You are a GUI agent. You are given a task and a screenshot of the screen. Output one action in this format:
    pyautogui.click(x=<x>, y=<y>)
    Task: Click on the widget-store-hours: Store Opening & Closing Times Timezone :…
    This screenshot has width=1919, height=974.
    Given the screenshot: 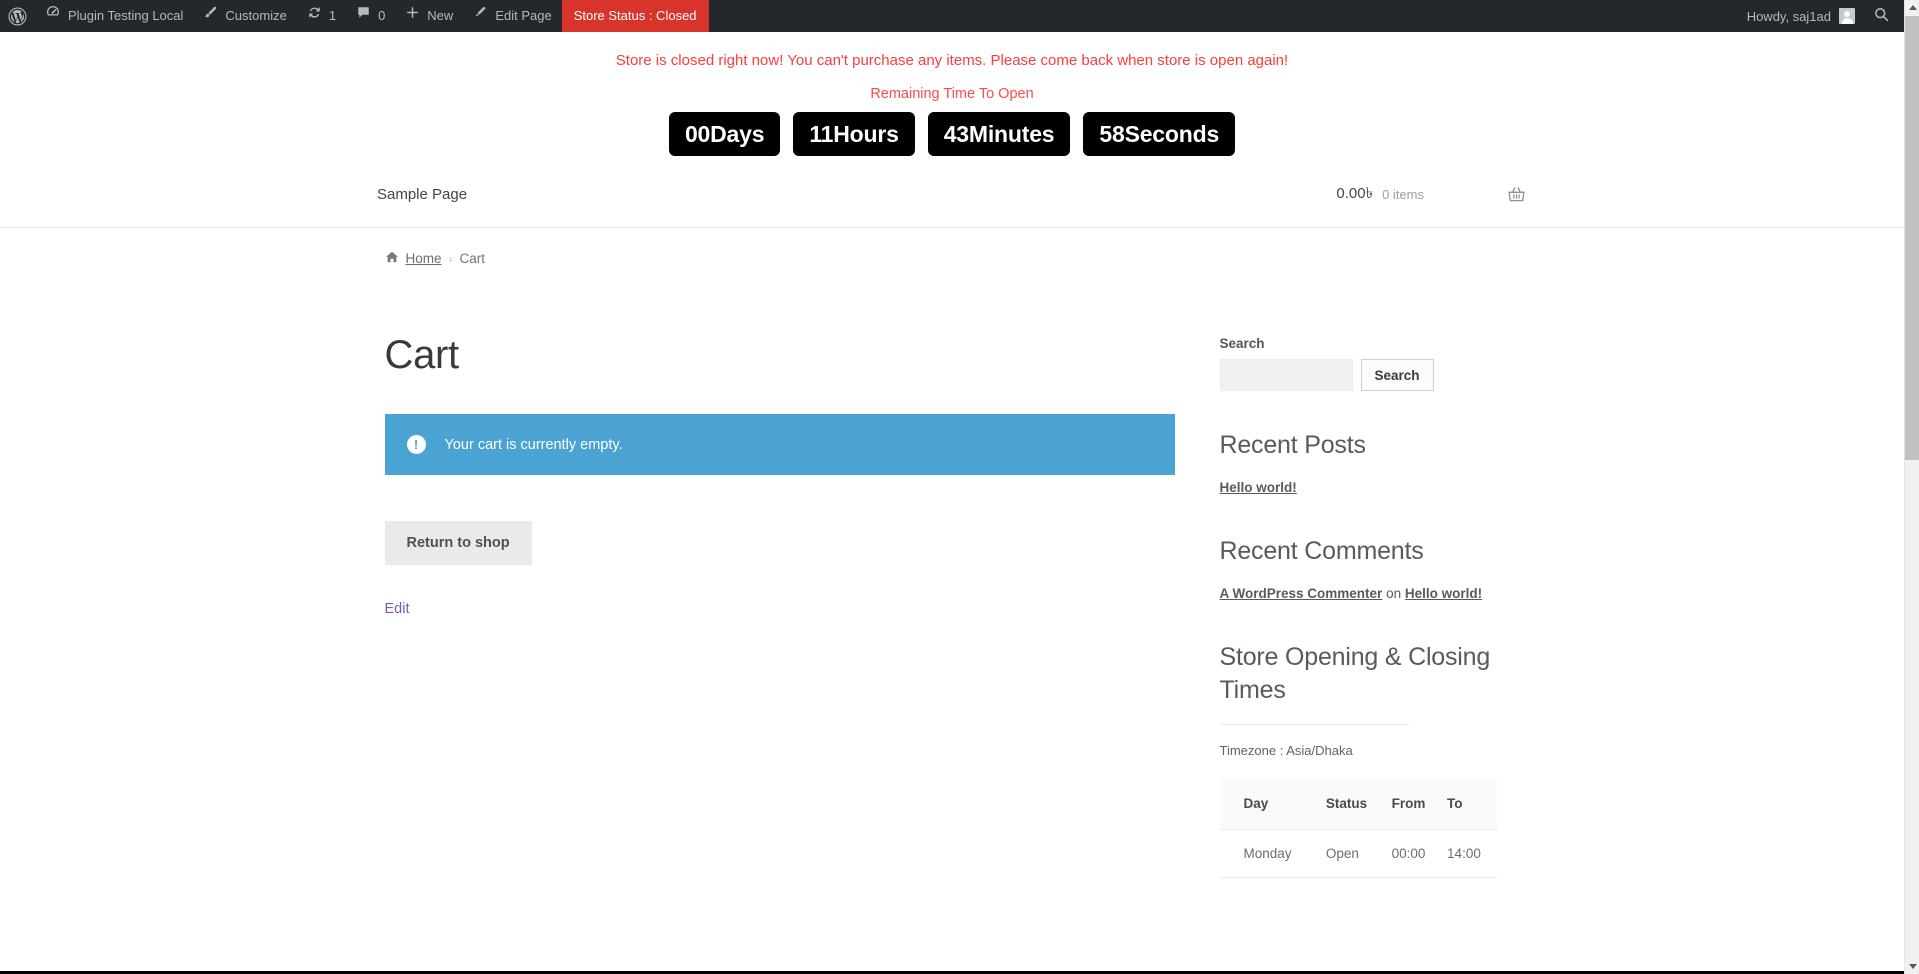 What is the action you would take?
    pyautogui.click(x=1374, y=759)
    